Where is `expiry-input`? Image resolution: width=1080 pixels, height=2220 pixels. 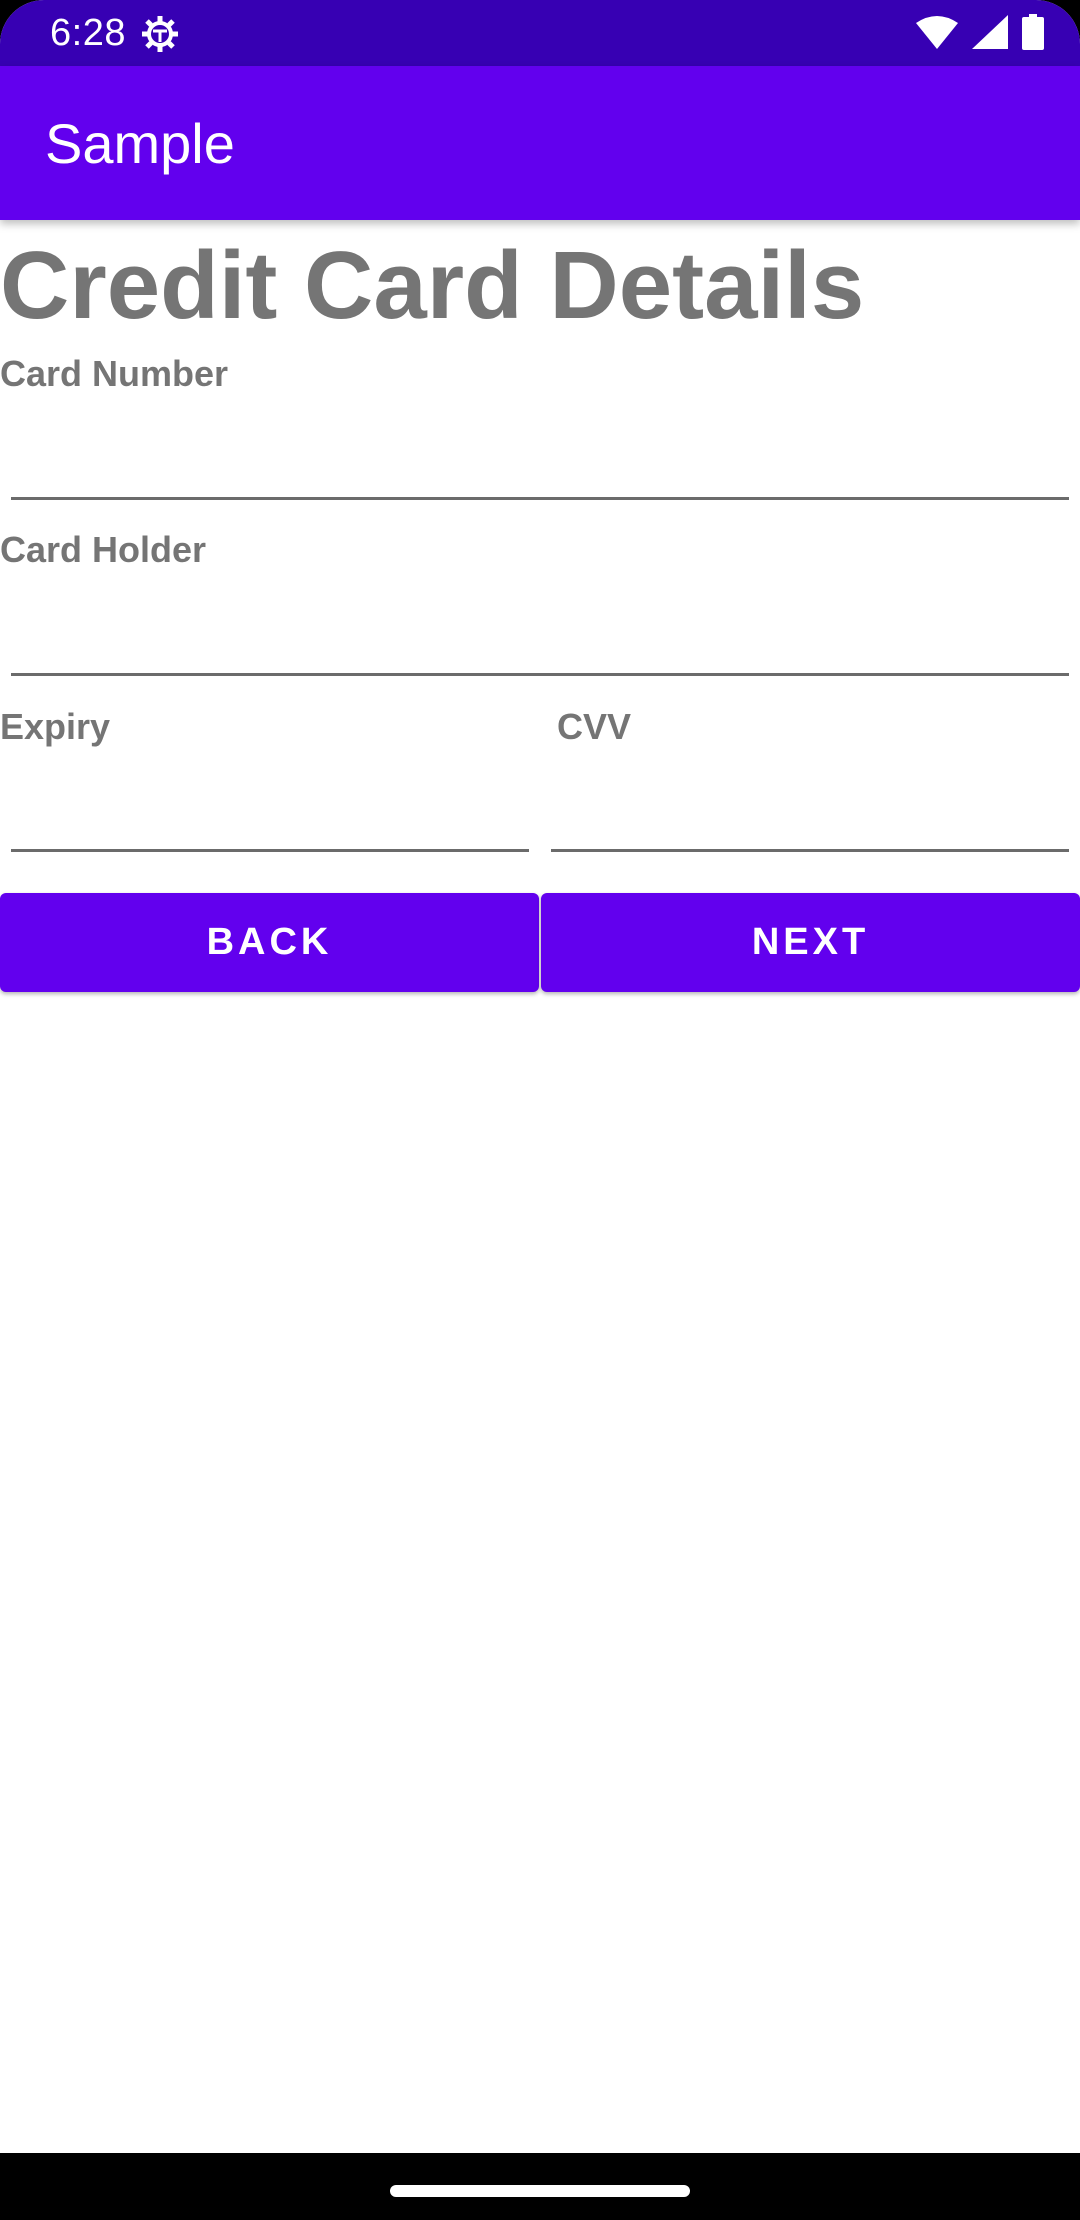 expiry-input is located at coordinates (270, 814).